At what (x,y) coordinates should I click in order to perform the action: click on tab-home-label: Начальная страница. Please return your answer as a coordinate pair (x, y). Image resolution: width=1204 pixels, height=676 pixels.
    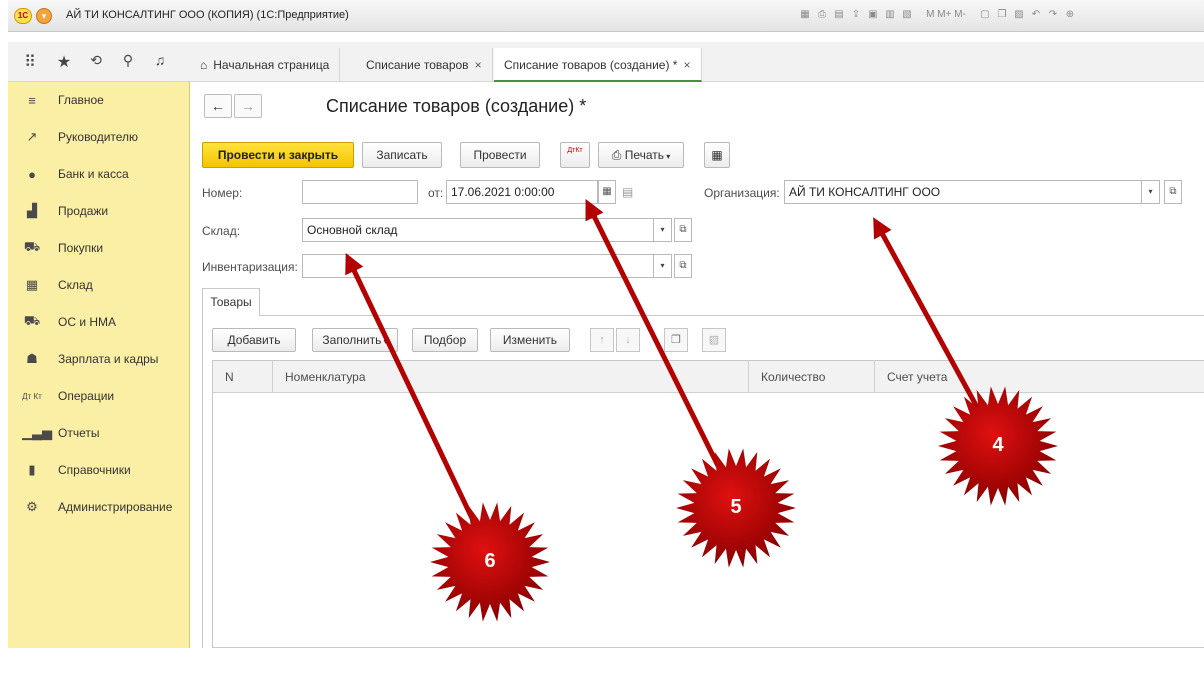
    Looking at the image, I should click on (271, 65).